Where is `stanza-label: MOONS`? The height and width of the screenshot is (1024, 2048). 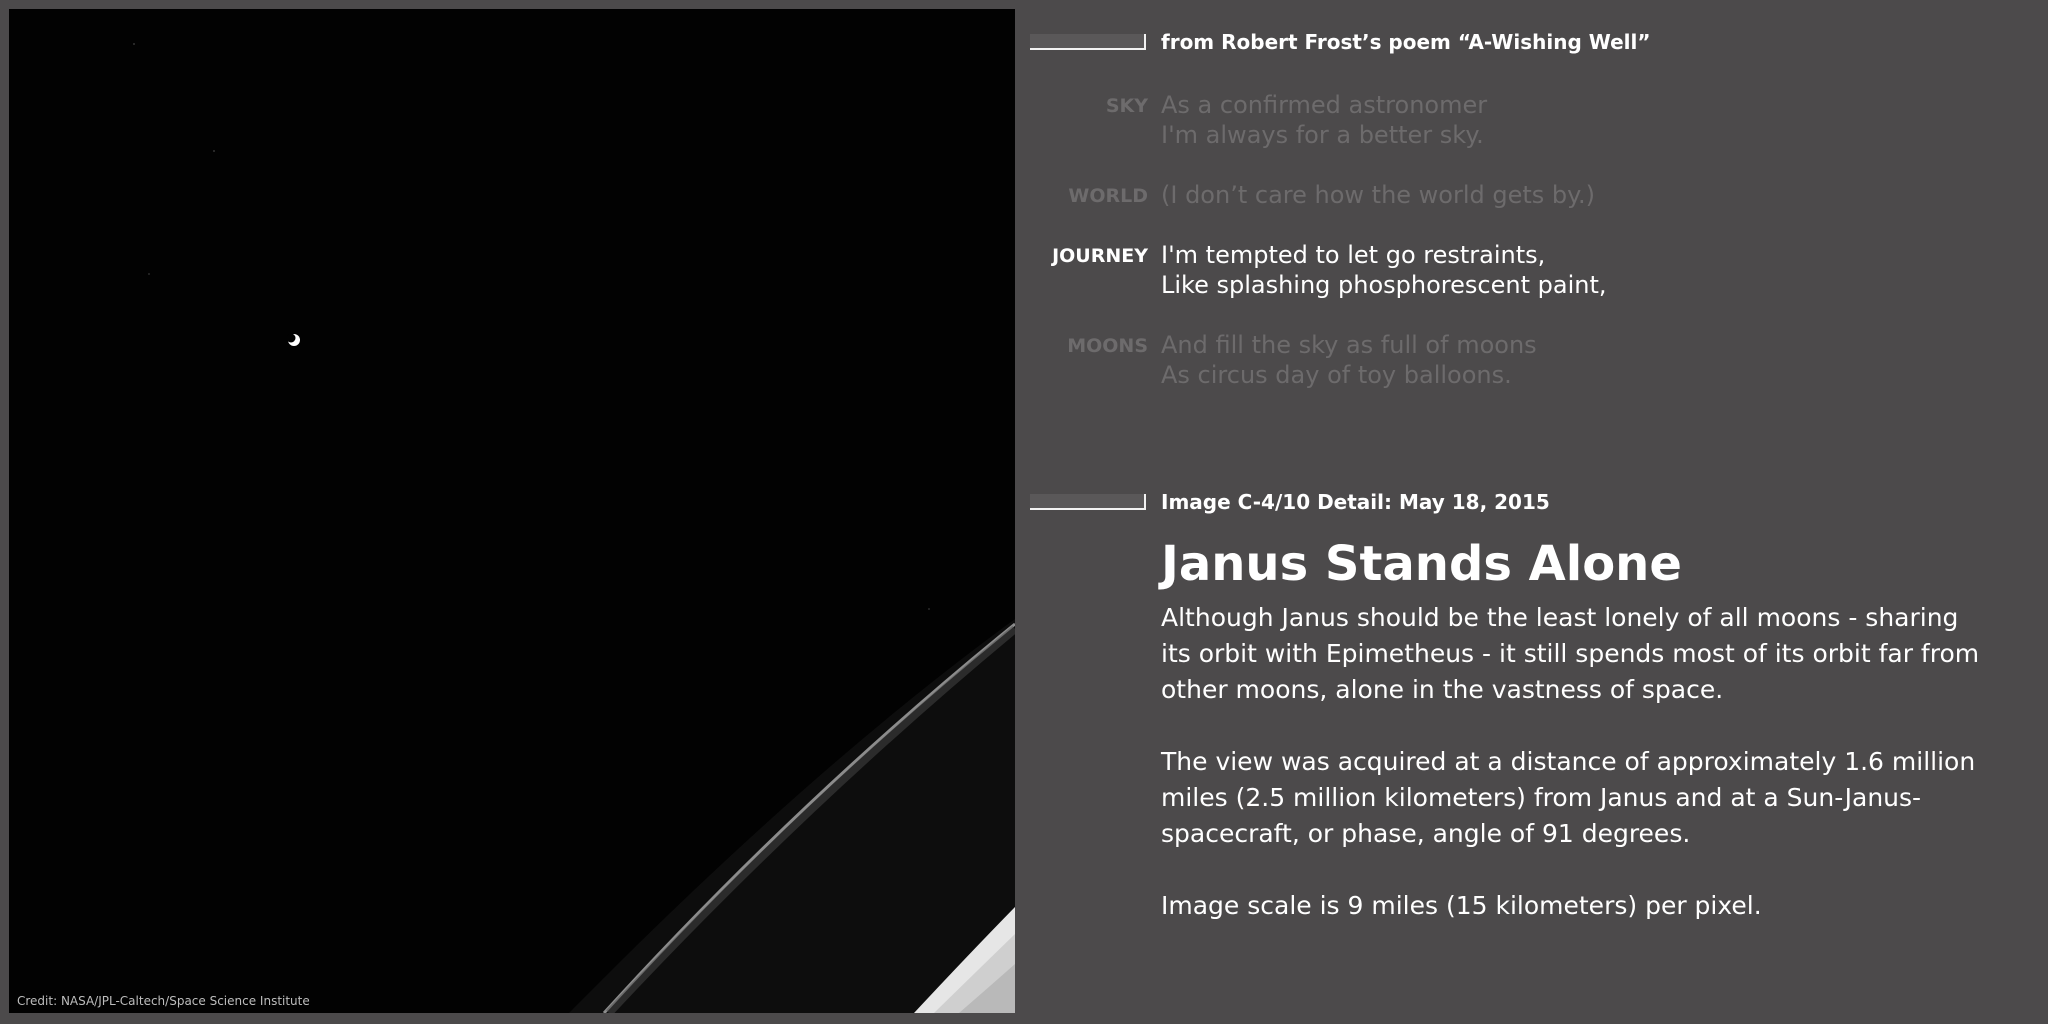 stanza-label: MOONS is located at coordinates (1107, 346).